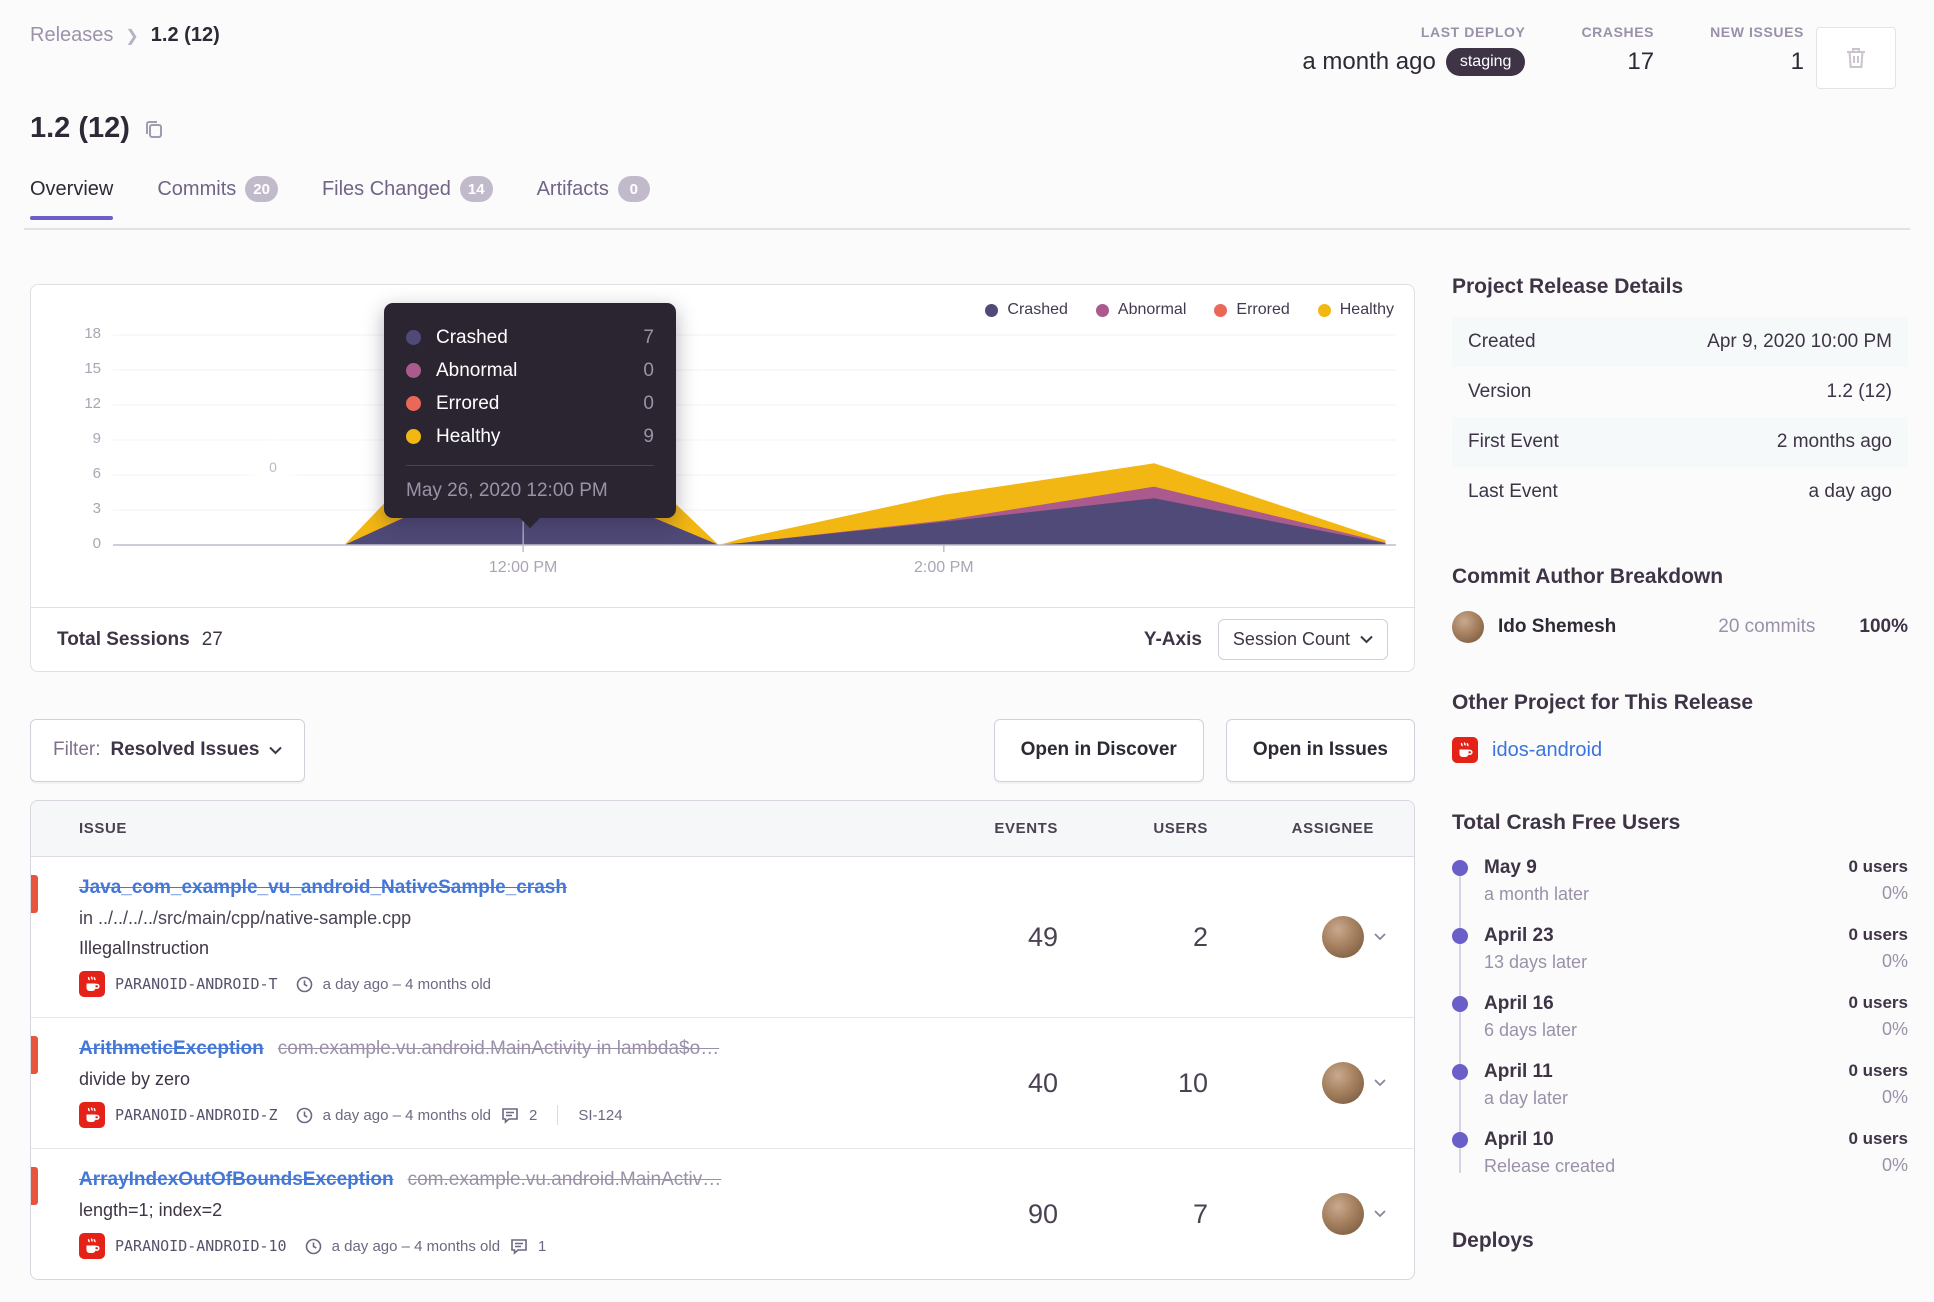 The height and width of the screenshot is (1302, 1934). I want to click on crash-free-sub: a day later, so click(1526, 1098).